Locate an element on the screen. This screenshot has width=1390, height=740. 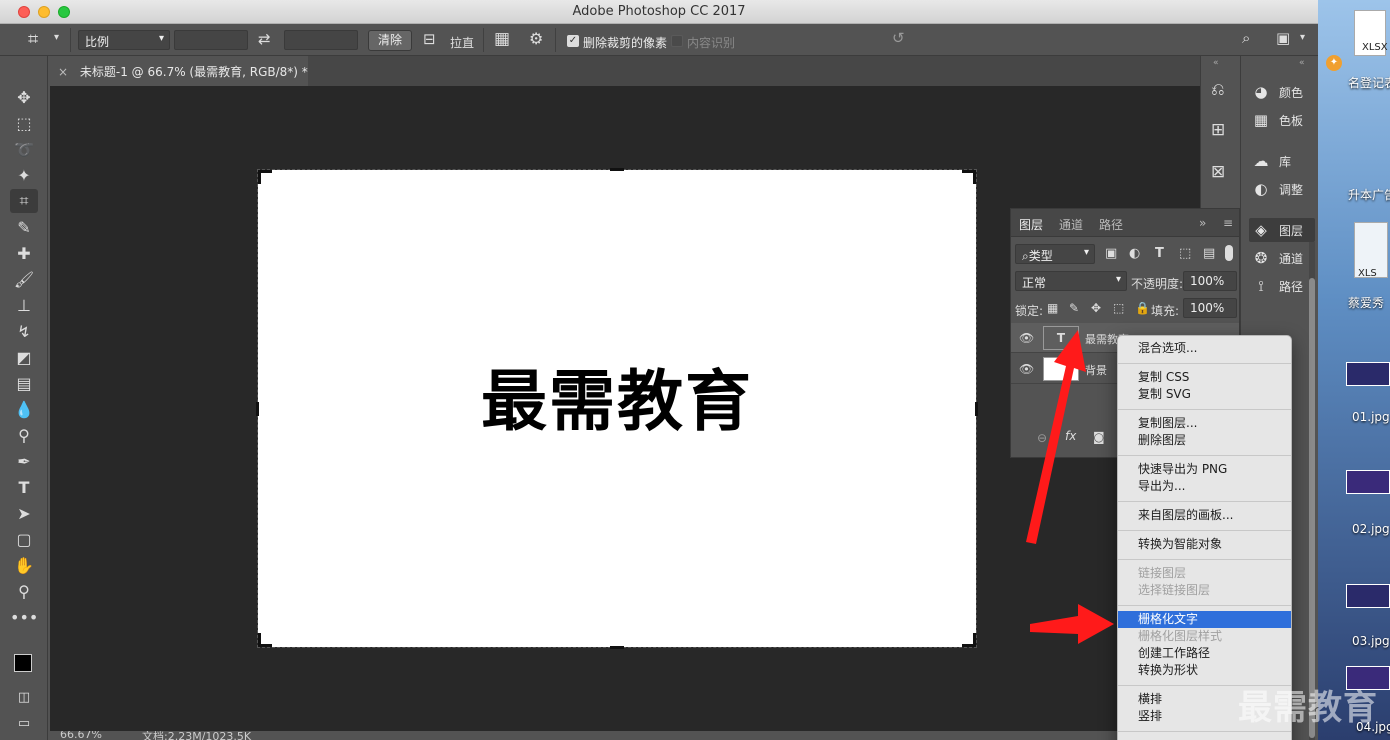
expand-icon: » is located at coordinates (1202, 223).